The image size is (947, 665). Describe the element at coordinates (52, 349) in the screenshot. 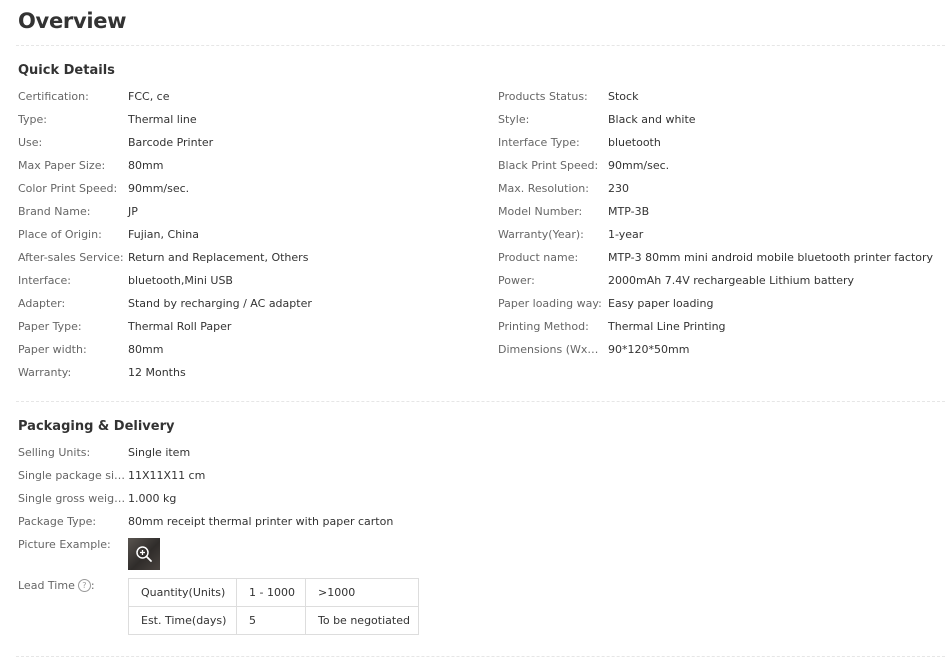

I see `detail-label: Paper width:` at that location.